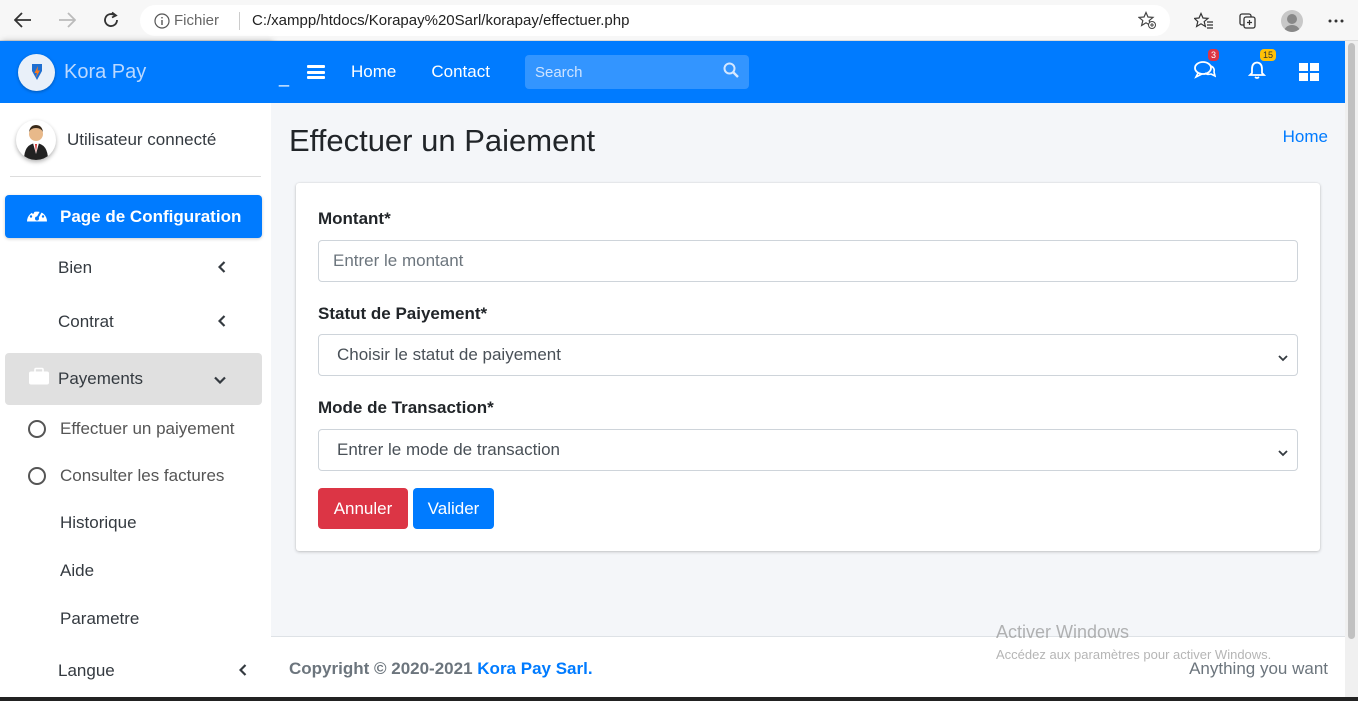 The height and width of the screenshot is (701, 1358). What do you see at coordinates (808, 261) in the screenshot?
I see `montant-input: Entrer le montant` at bounding box center [808, 261].